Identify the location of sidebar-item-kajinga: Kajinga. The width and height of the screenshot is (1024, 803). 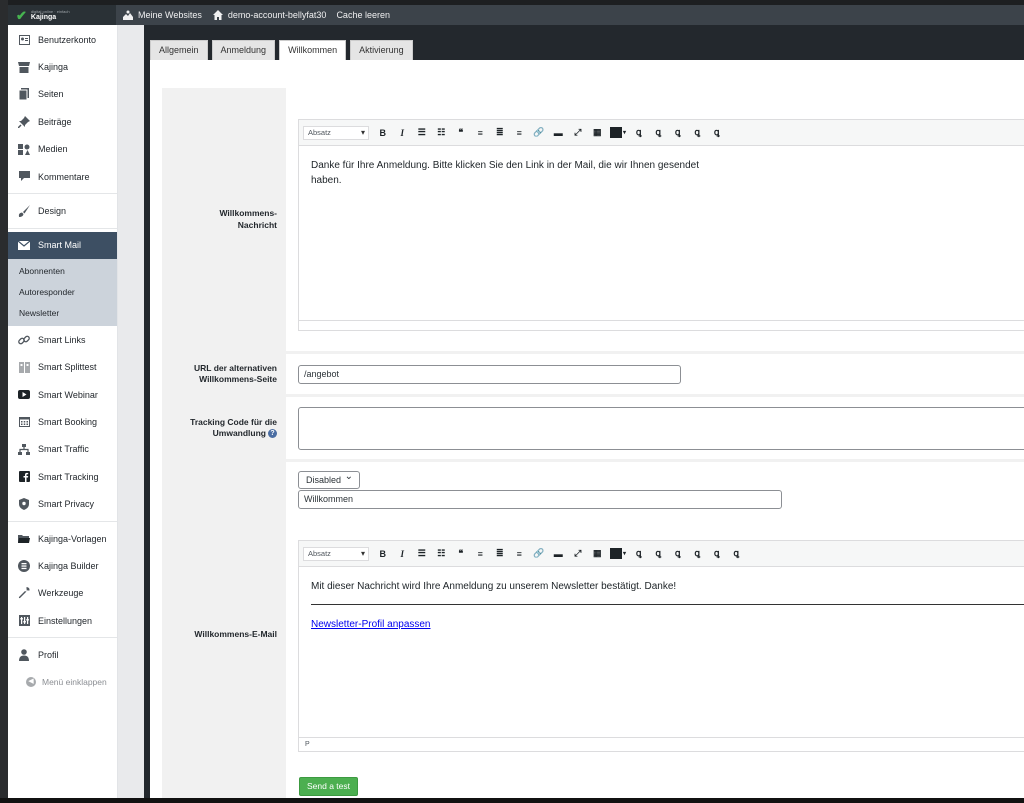
(62, 66).